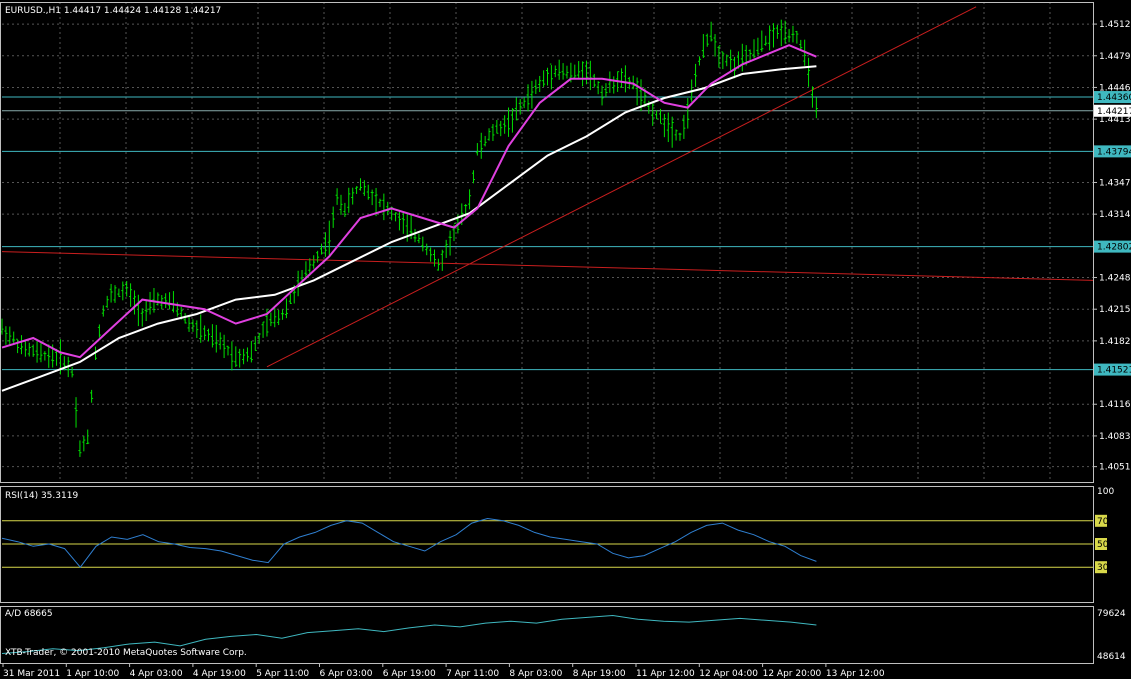 The image size is (1131, 679). I want to click on rsi-tick-label: 30, so click(1103, 568).